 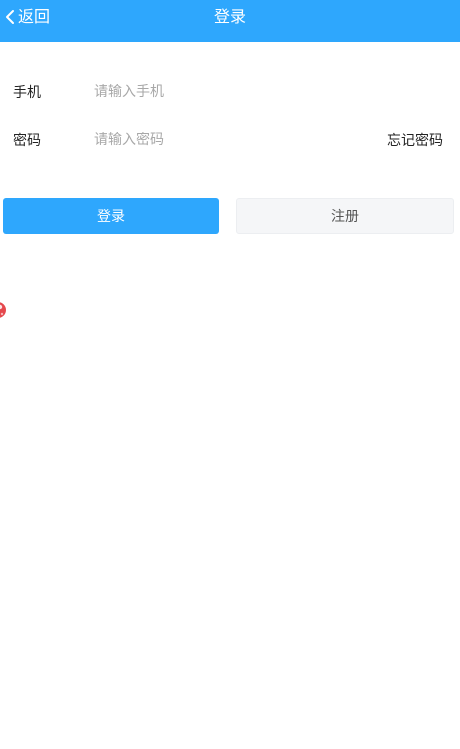 I want to click on floating-widget, so click(x=4, y=310).